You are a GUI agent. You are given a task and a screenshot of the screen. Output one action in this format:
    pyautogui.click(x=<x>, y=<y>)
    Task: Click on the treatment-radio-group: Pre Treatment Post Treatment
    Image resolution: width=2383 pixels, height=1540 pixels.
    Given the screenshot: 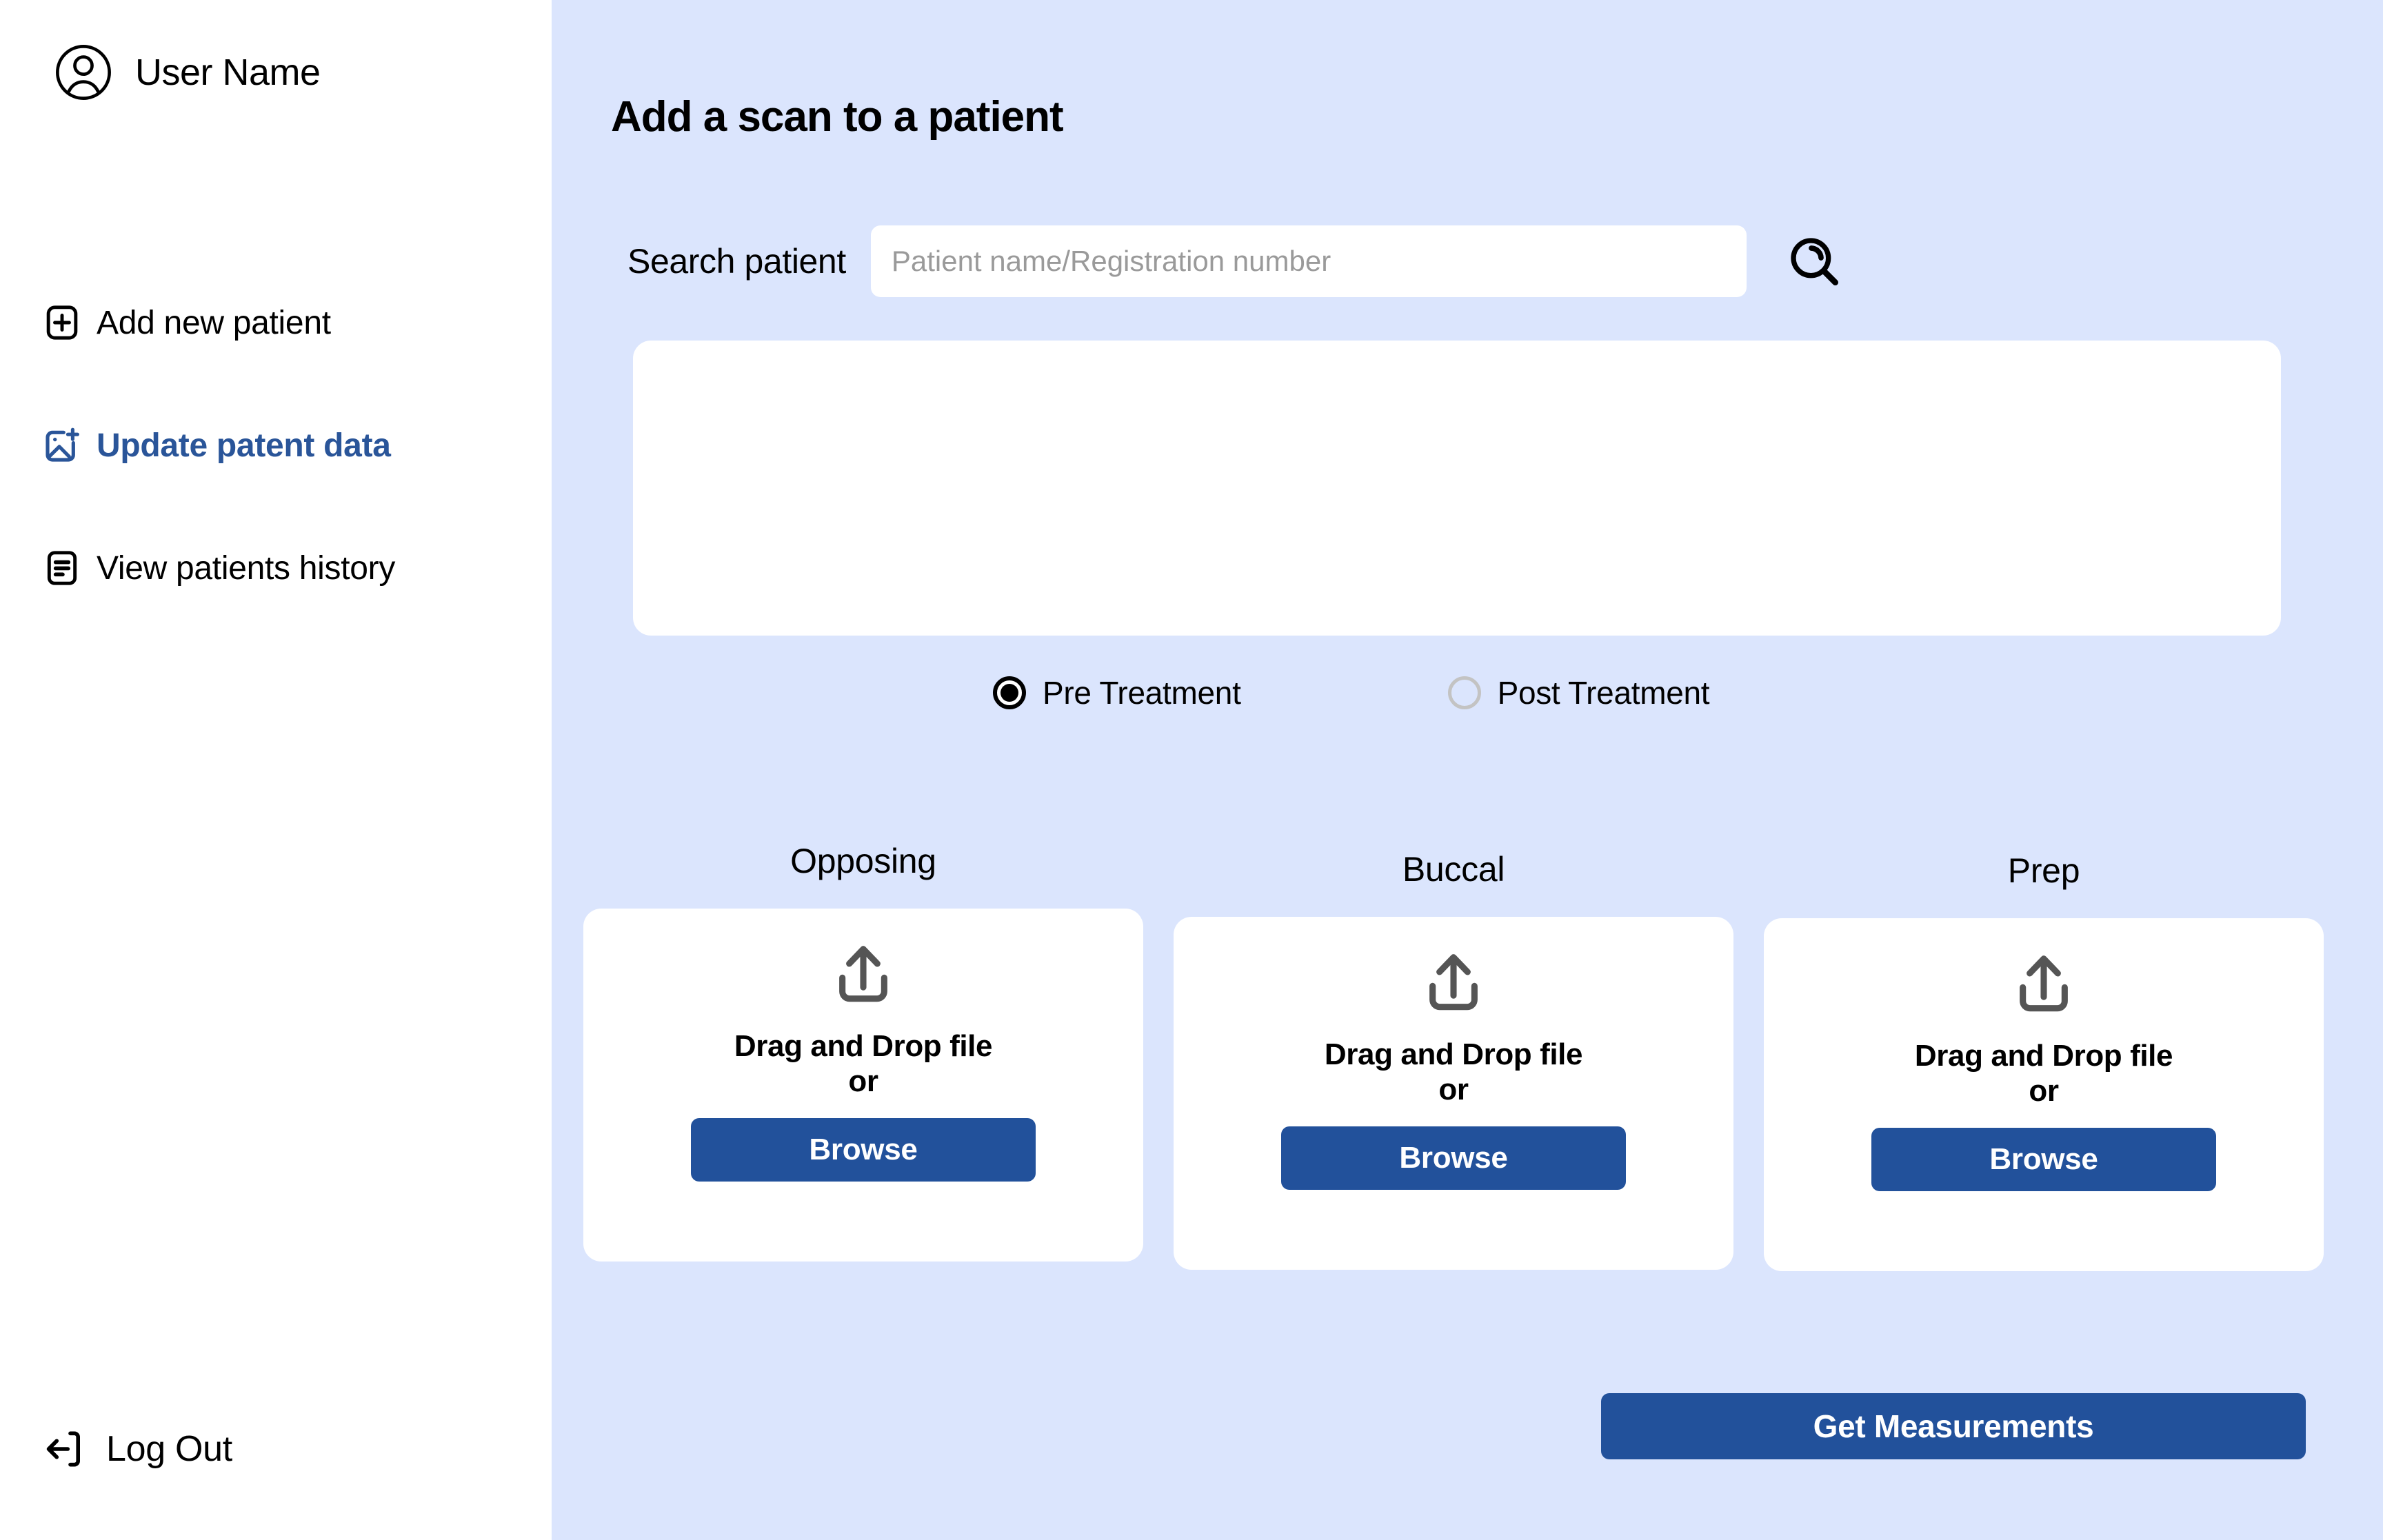 What is the action you would take?
    pyautogui.click(x=1351, y=693)
    